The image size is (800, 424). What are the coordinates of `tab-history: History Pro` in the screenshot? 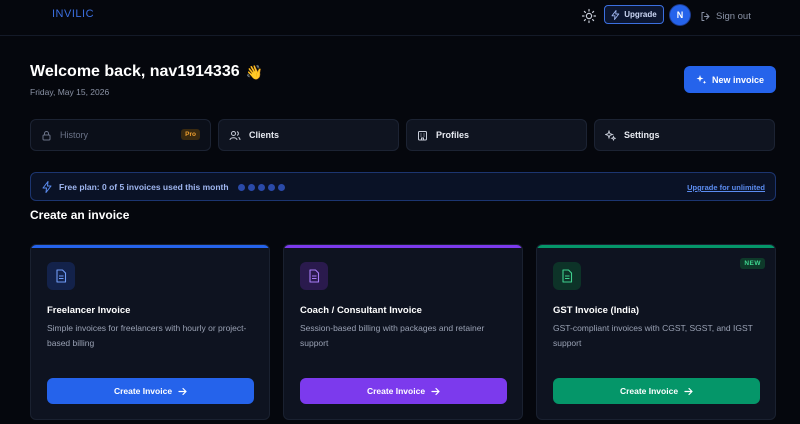 It's located at (120, 135).